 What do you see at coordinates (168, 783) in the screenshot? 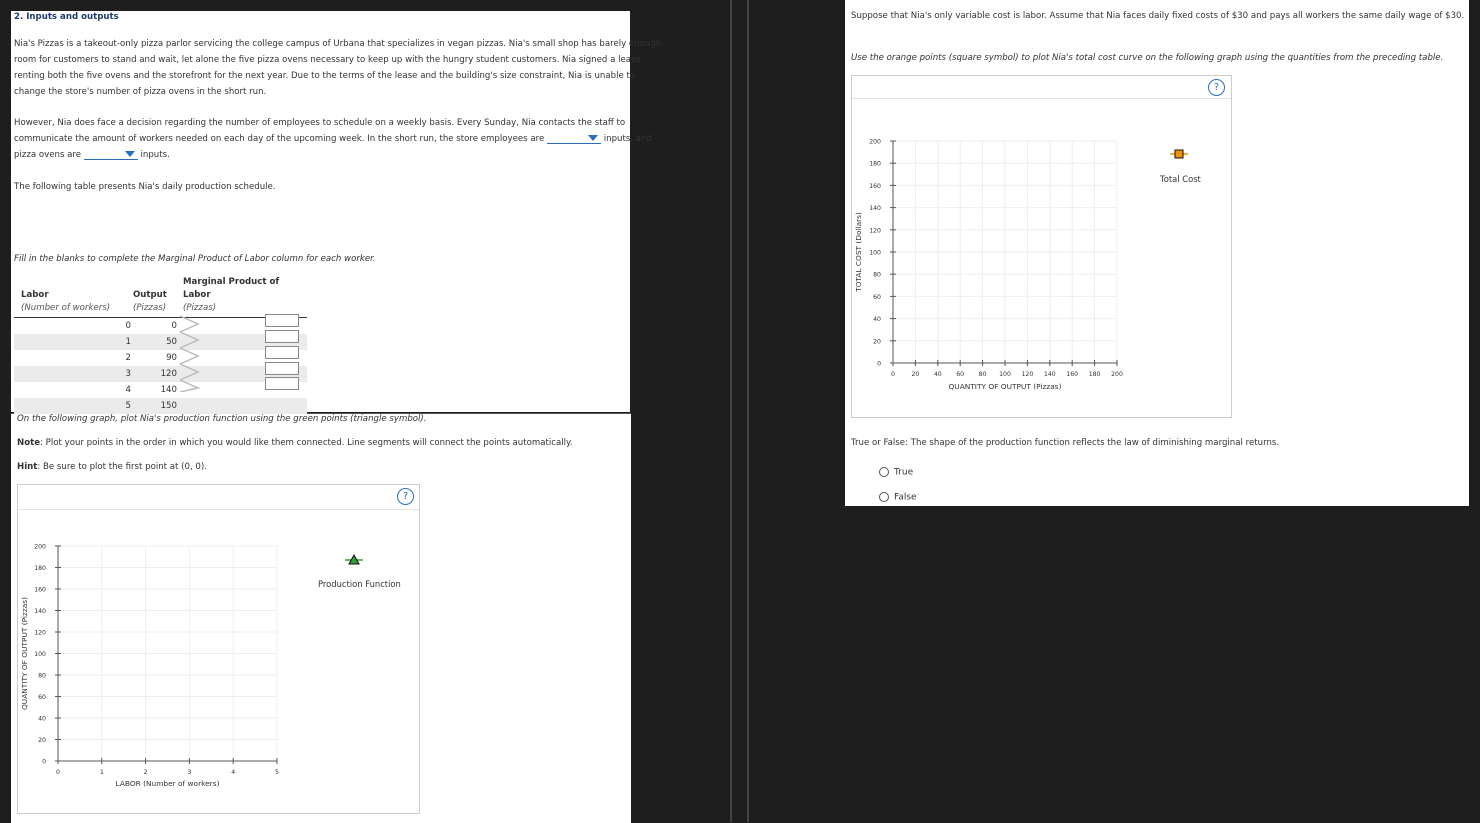
I see `x-axis-label: LABOR (Number of workers)` at bounding box center [168, 783].